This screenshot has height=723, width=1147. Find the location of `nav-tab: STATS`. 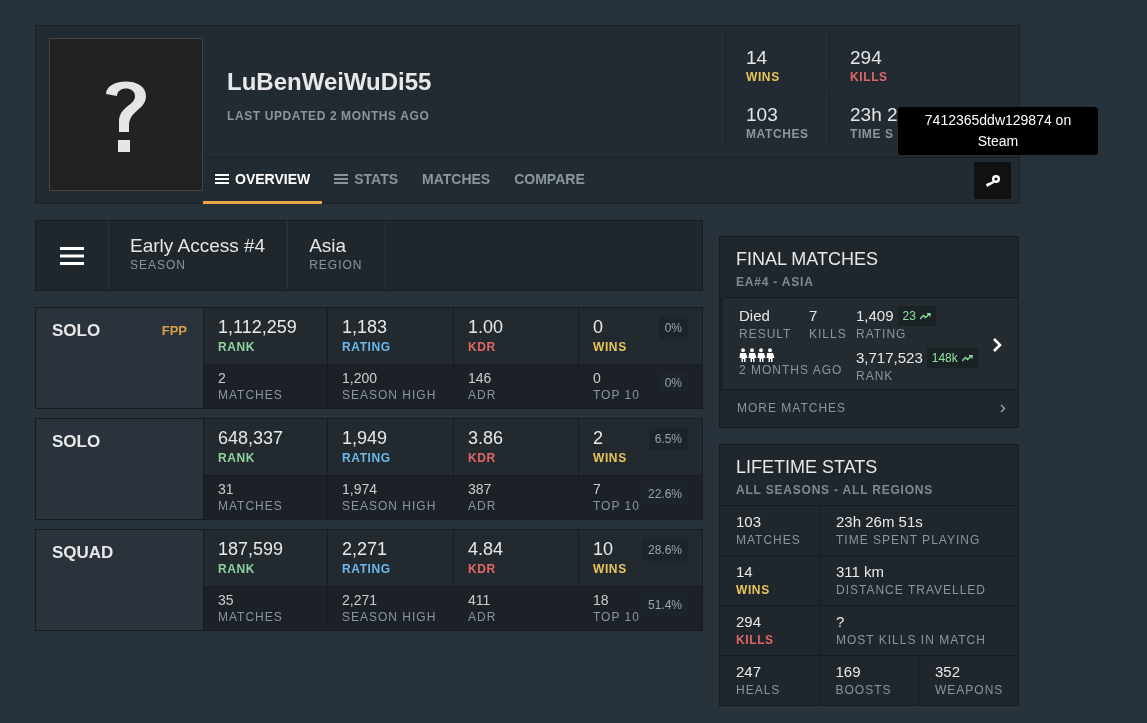

nav-tab: STATS is located at coordinates (366, 180).